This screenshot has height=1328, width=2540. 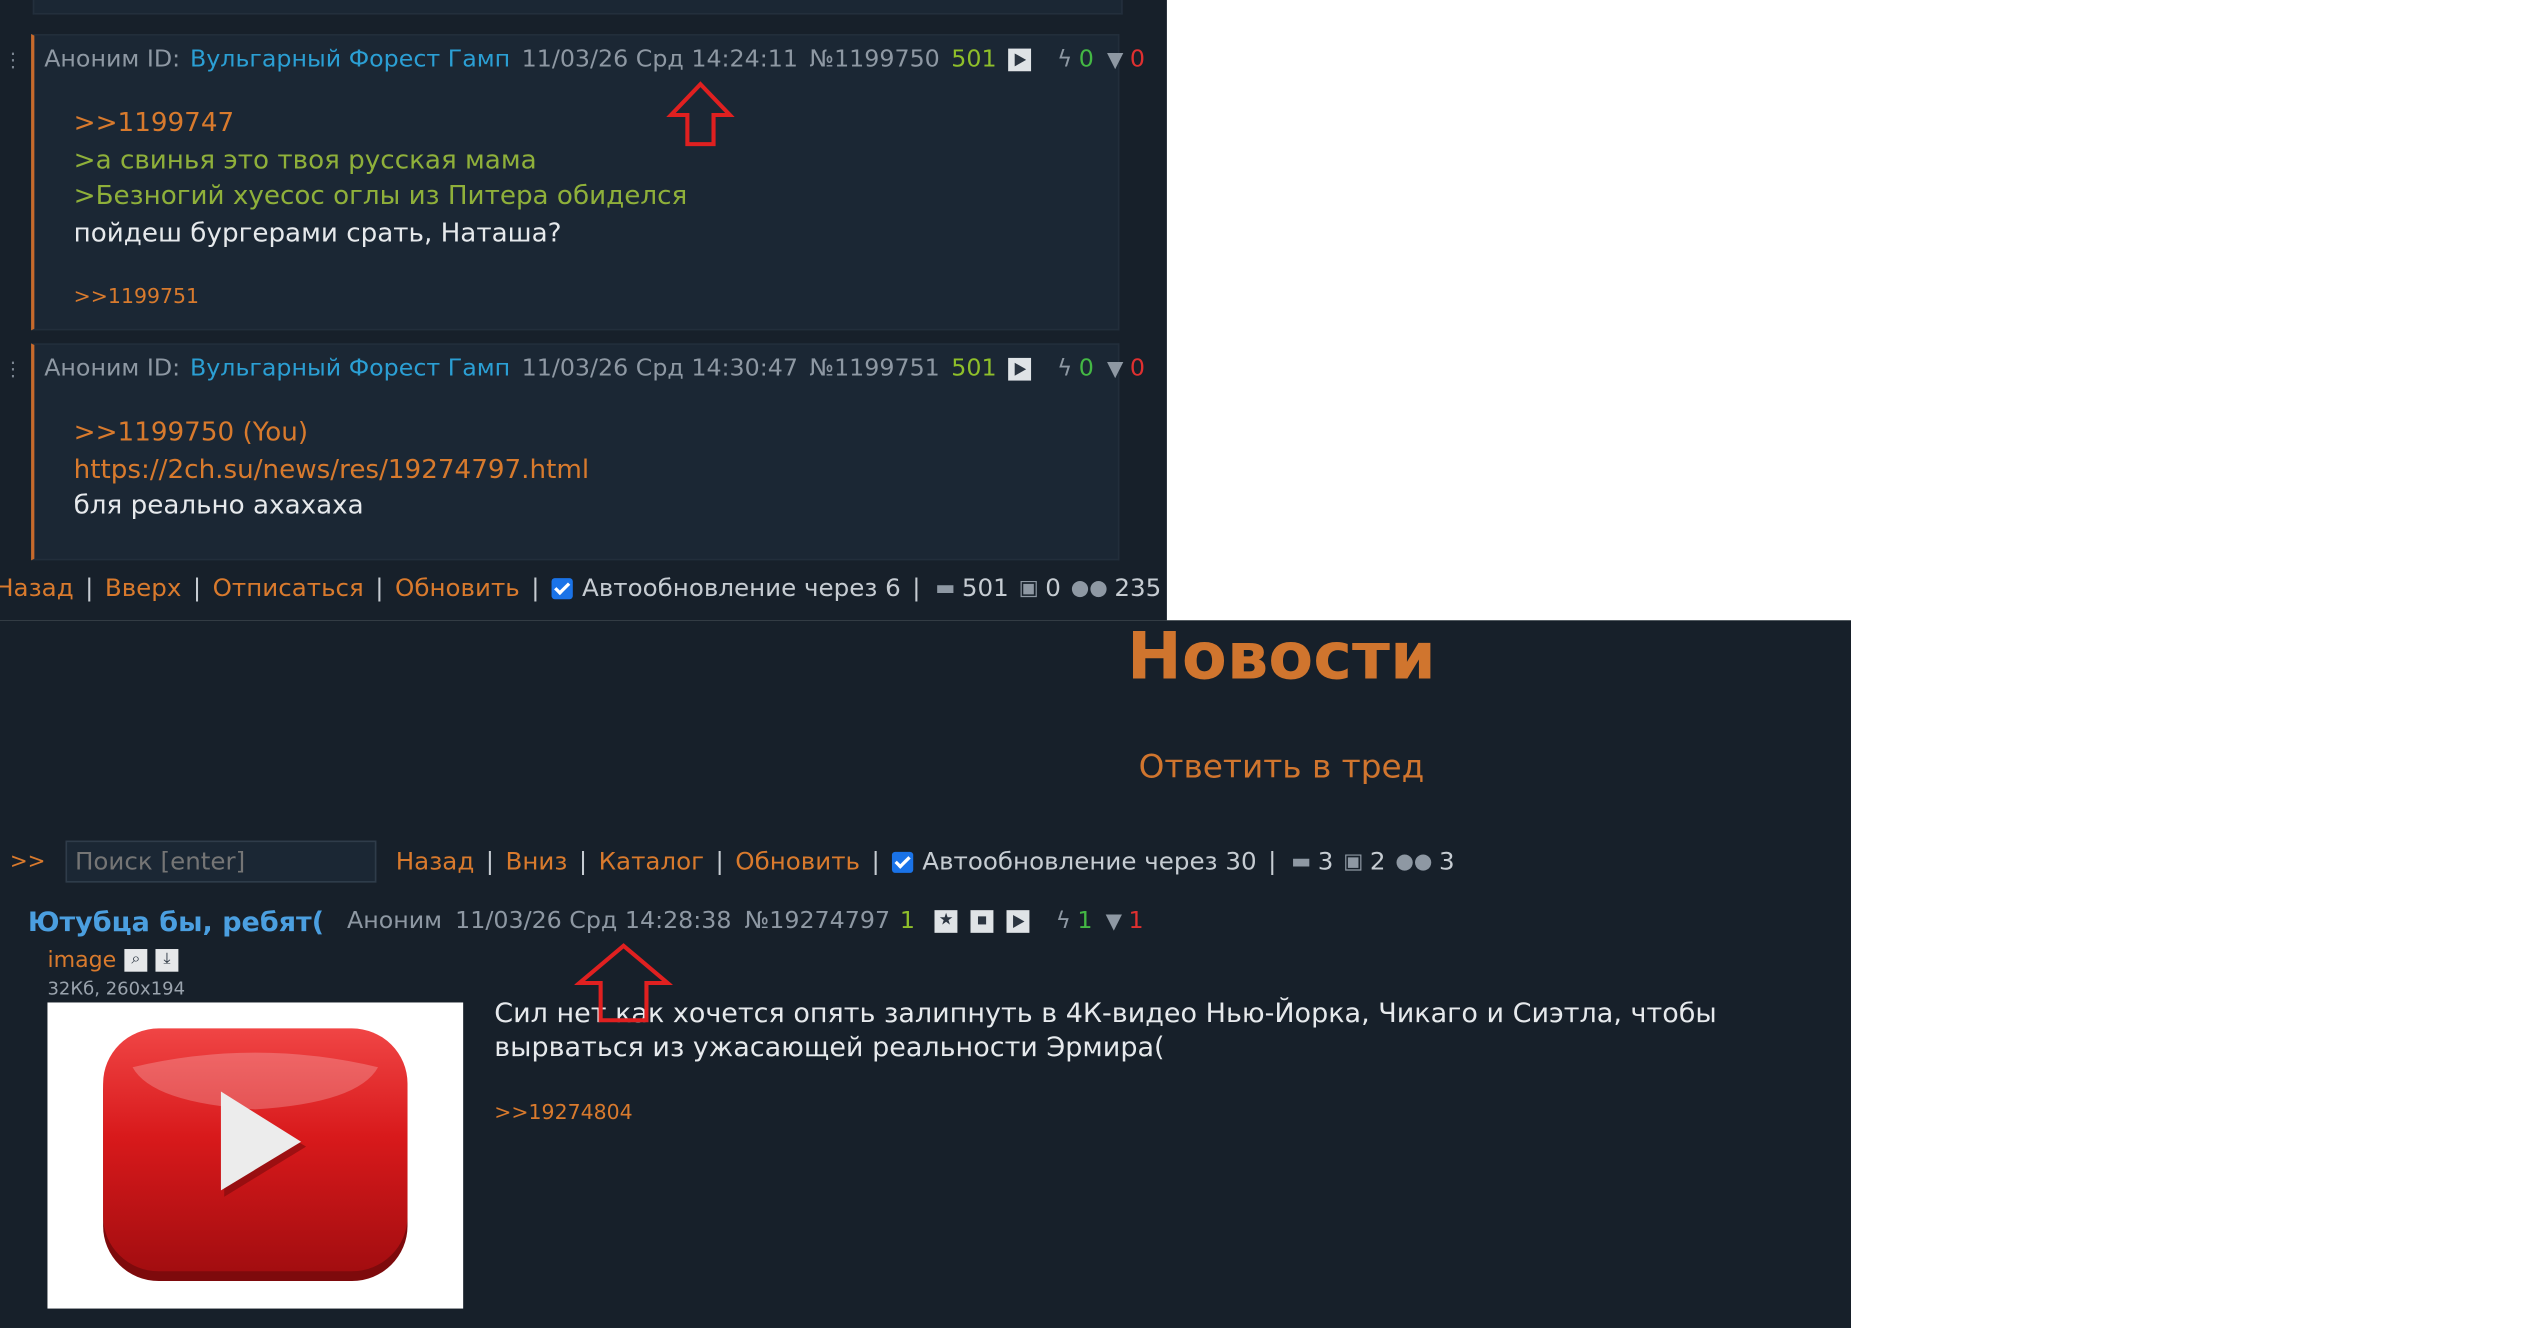 I want to click on reply-reference: >>1199750 (You), so click(x=332, y=433).